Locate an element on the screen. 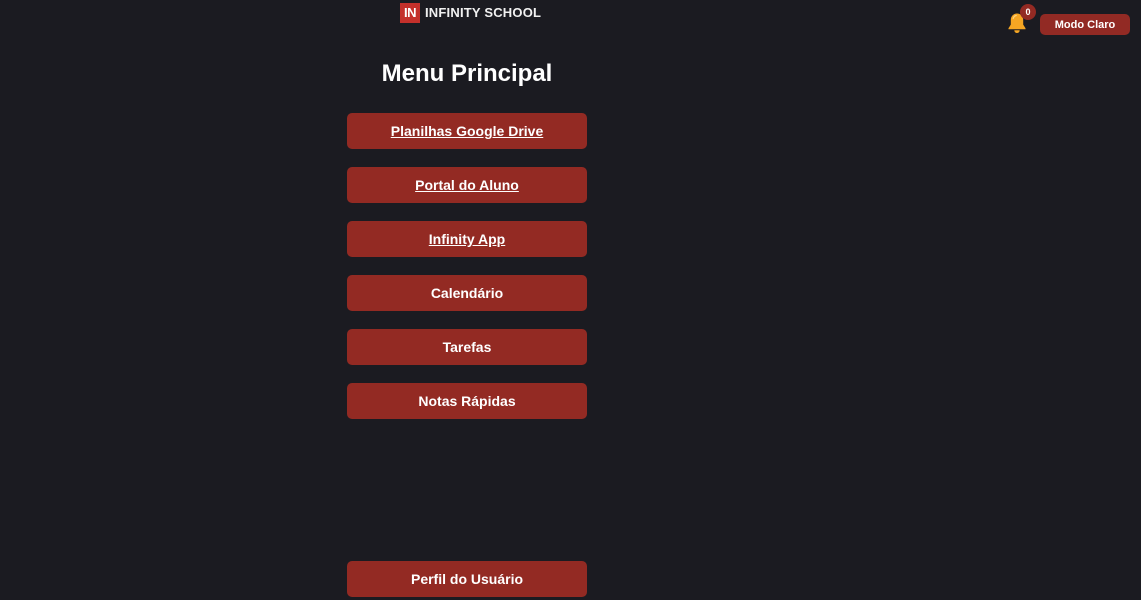 The height and width of the screenshot is (600, 1141). menu-button-notas-rapidas: Notas Rápidas is located at coordinates (467, 401).